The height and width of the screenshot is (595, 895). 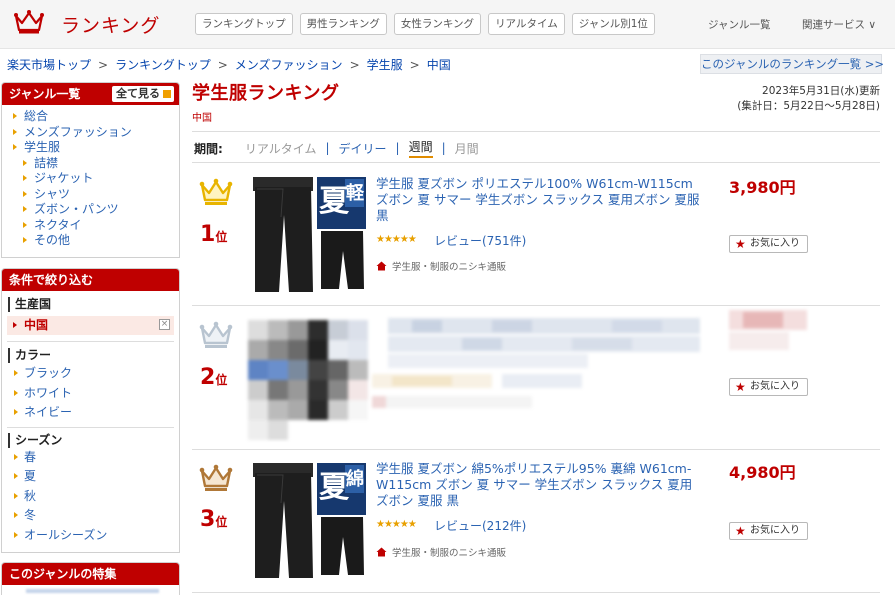 What do you see at coordinates (792, 64) in the screenshot?
I see `genre-ranking-list-link: このジャンルのランキング一覧 >>` at bounding box center [792, 64].